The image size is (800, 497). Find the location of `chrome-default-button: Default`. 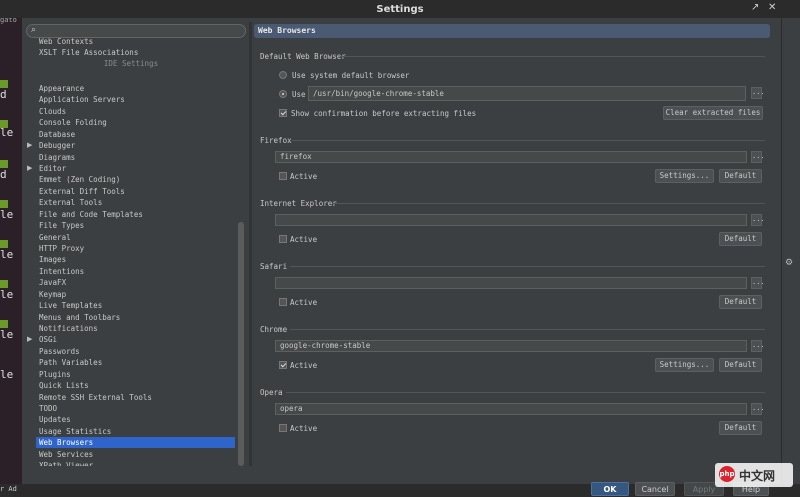

chrome-default-button: Default is located at coordinates (740, 365).